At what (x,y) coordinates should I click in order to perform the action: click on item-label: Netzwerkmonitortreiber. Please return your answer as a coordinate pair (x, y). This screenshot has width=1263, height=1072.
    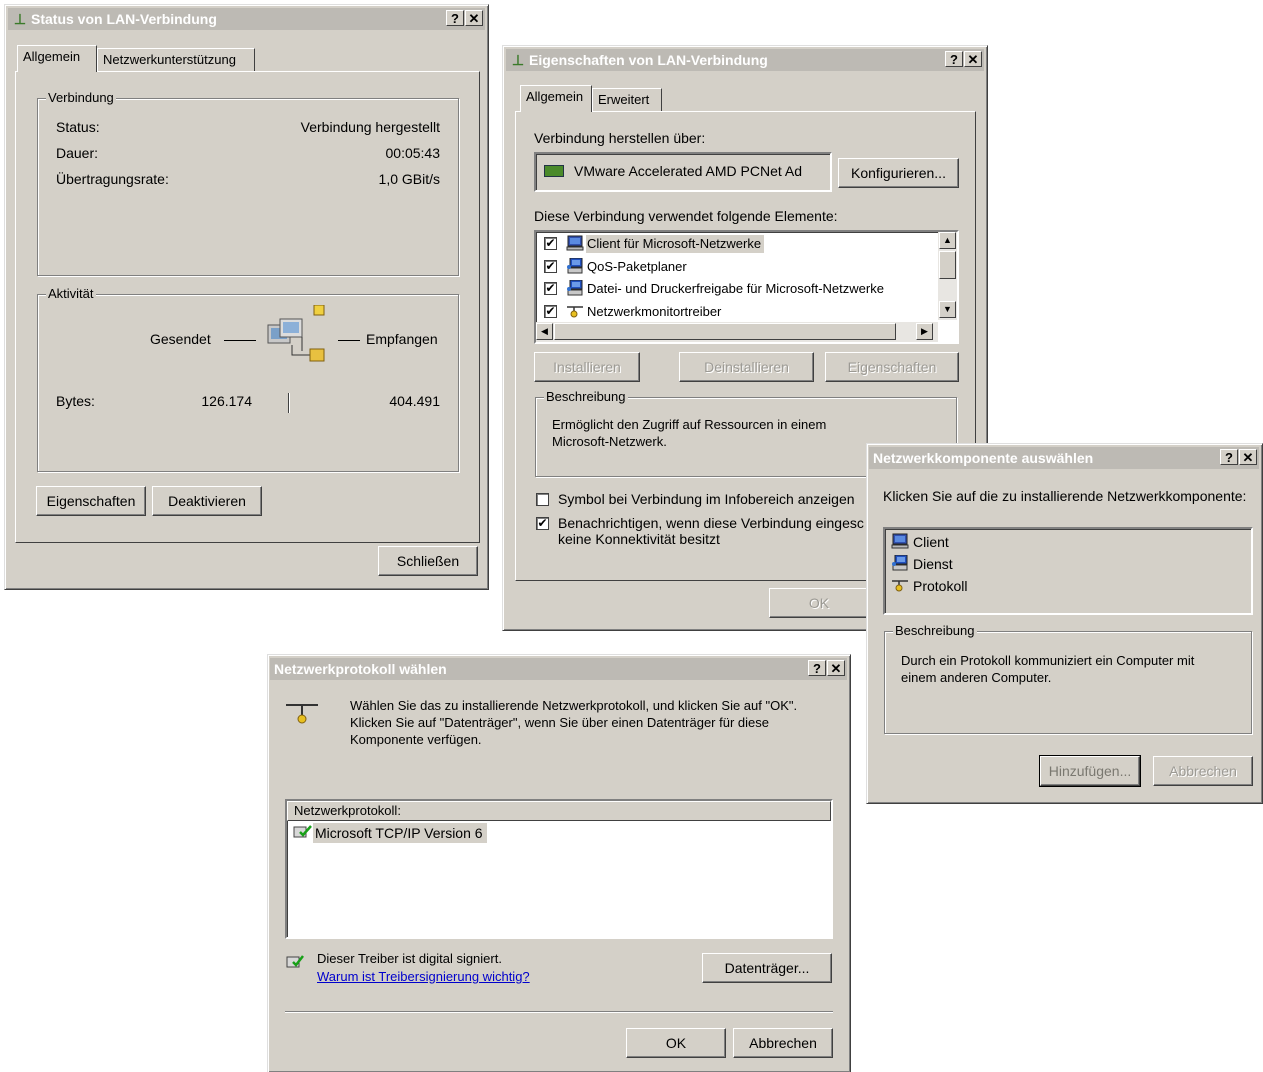
    Looking at the image, I should click on (654, 311).